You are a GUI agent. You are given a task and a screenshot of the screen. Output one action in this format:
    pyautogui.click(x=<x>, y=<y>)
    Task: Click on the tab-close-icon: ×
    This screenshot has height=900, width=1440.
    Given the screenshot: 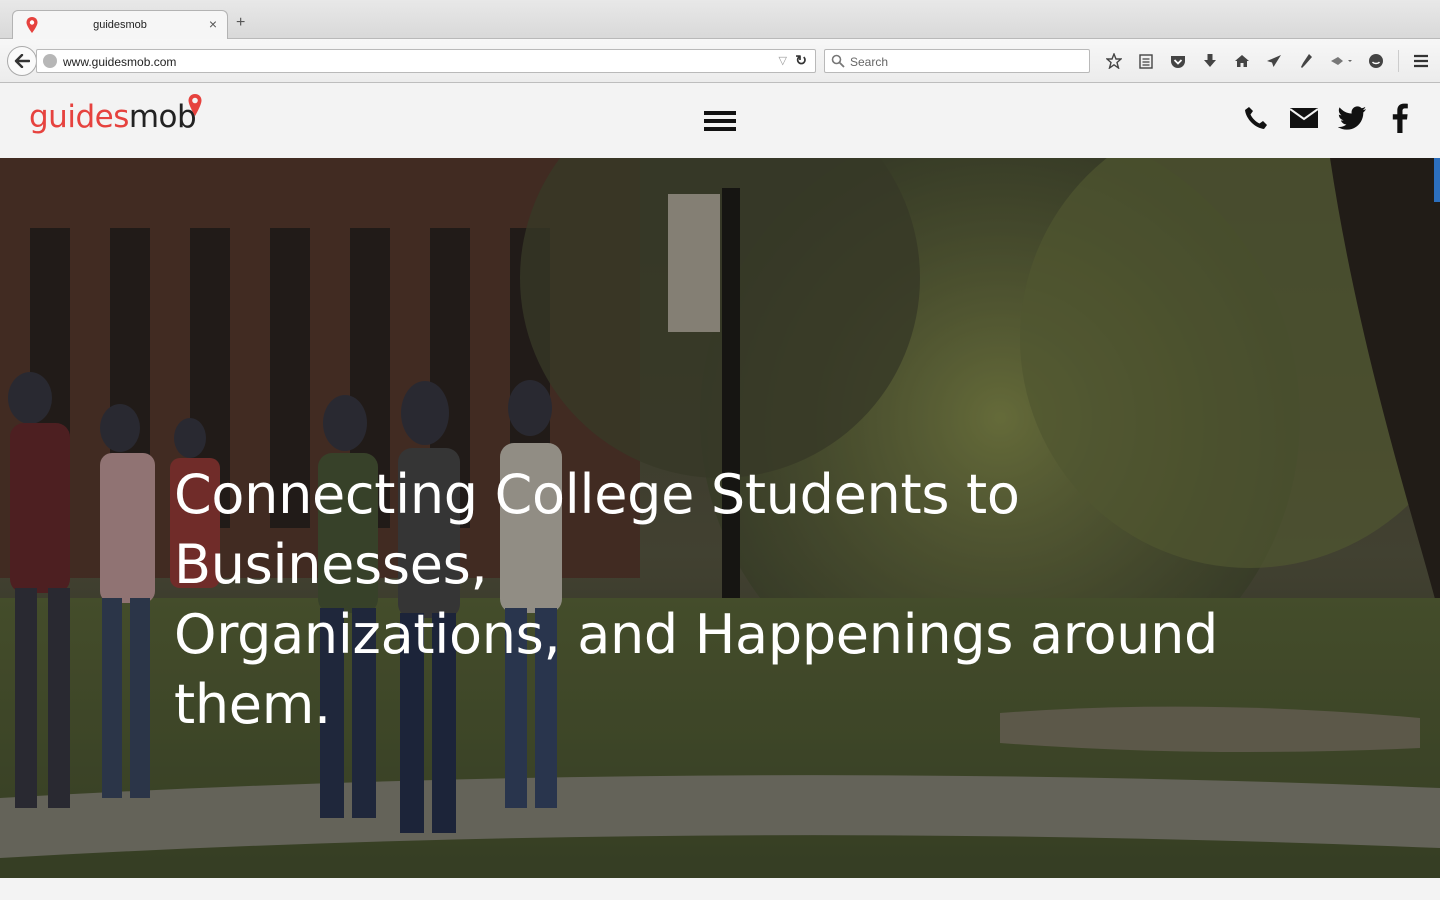 What is the action you would take?
    pyautogui.click(x=213, y=24)
    